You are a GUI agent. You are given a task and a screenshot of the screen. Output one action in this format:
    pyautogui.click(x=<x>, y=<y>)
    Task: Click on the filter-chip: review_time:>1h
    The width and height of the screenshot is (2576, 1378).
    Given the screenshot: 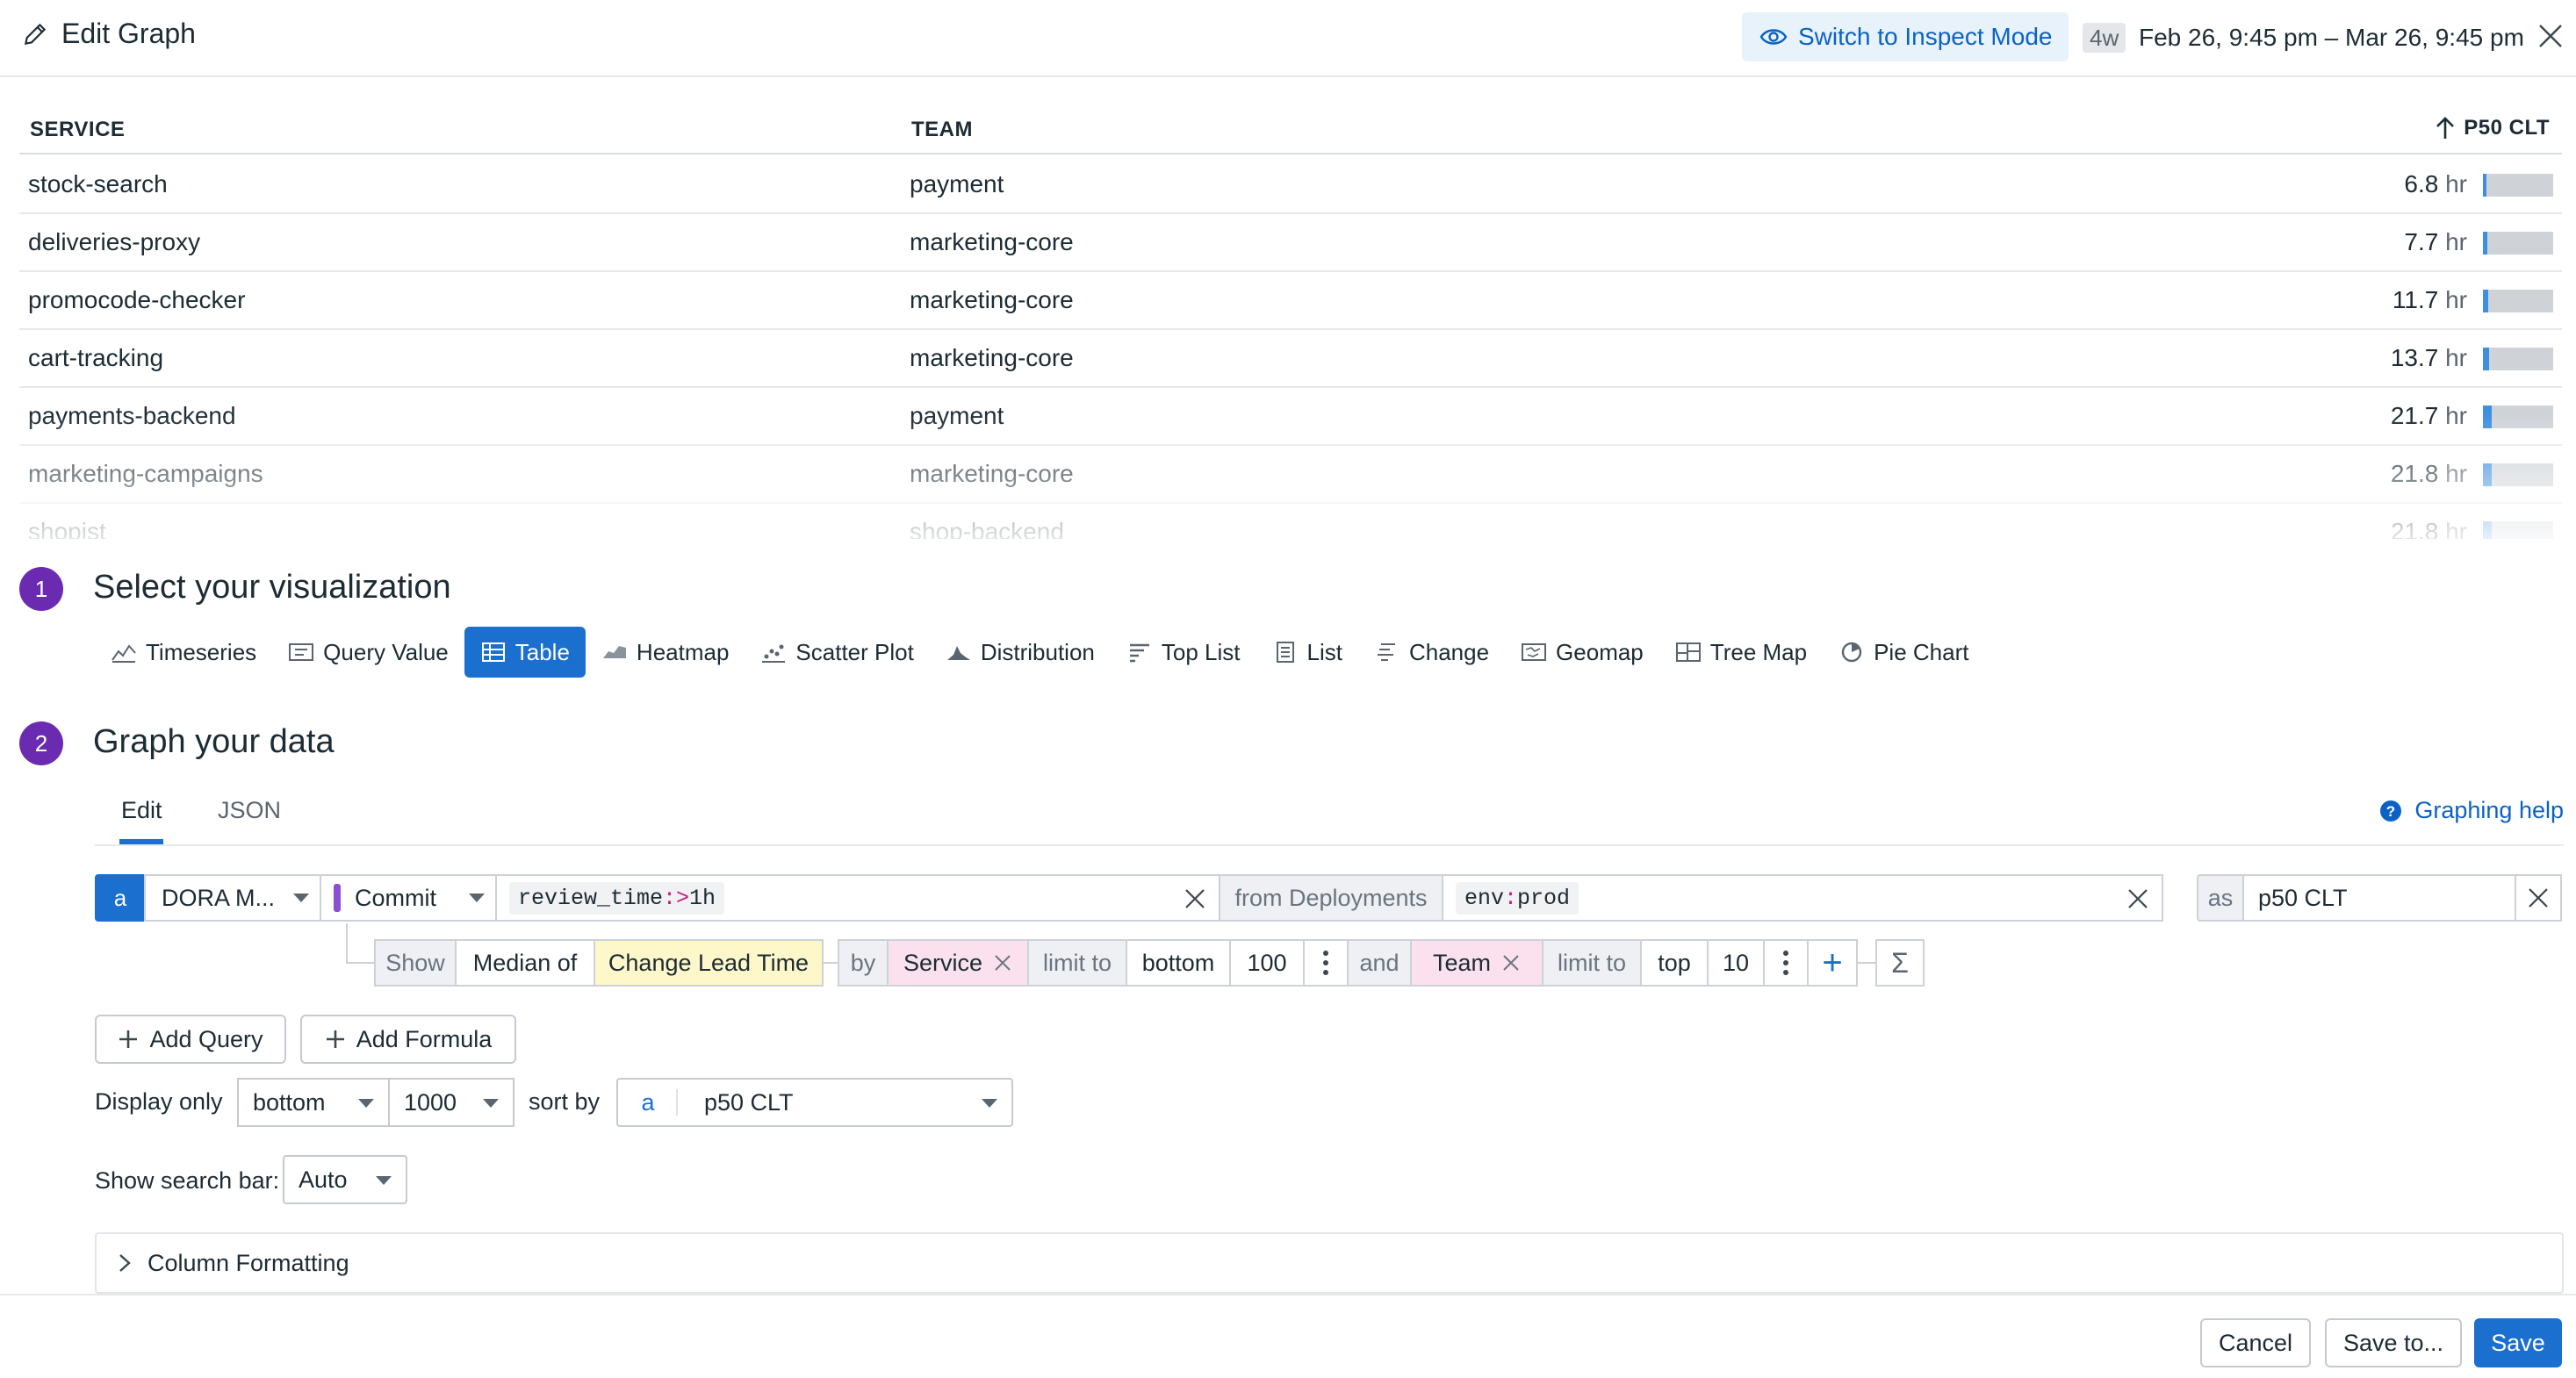 What is the action you would take?
    pyautogui.click(x=617, y=898)
    